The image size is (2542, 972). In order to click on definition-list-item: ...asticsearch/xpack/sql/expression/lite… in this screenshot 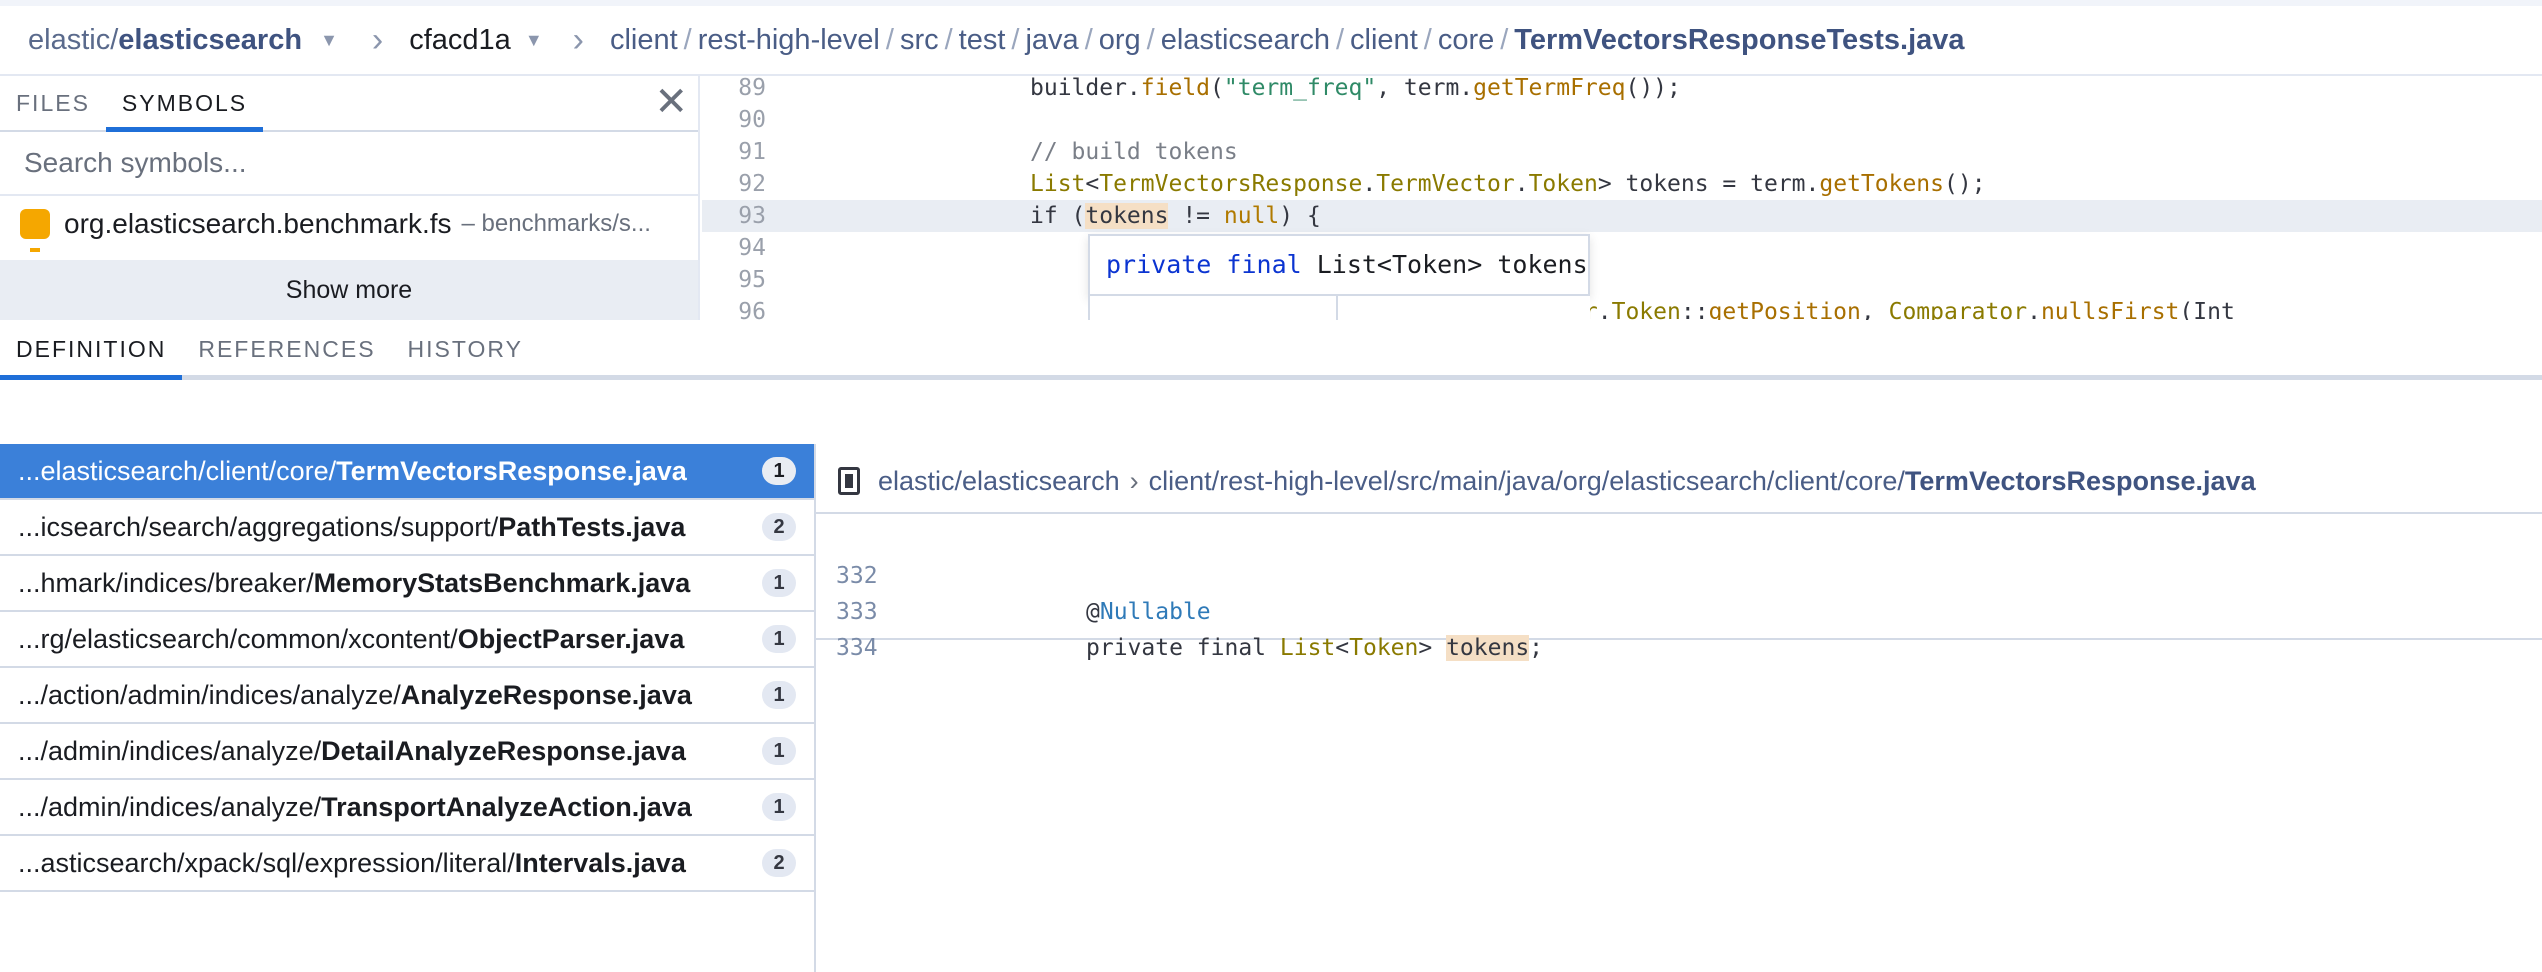, I will do `click(407, 864)`.